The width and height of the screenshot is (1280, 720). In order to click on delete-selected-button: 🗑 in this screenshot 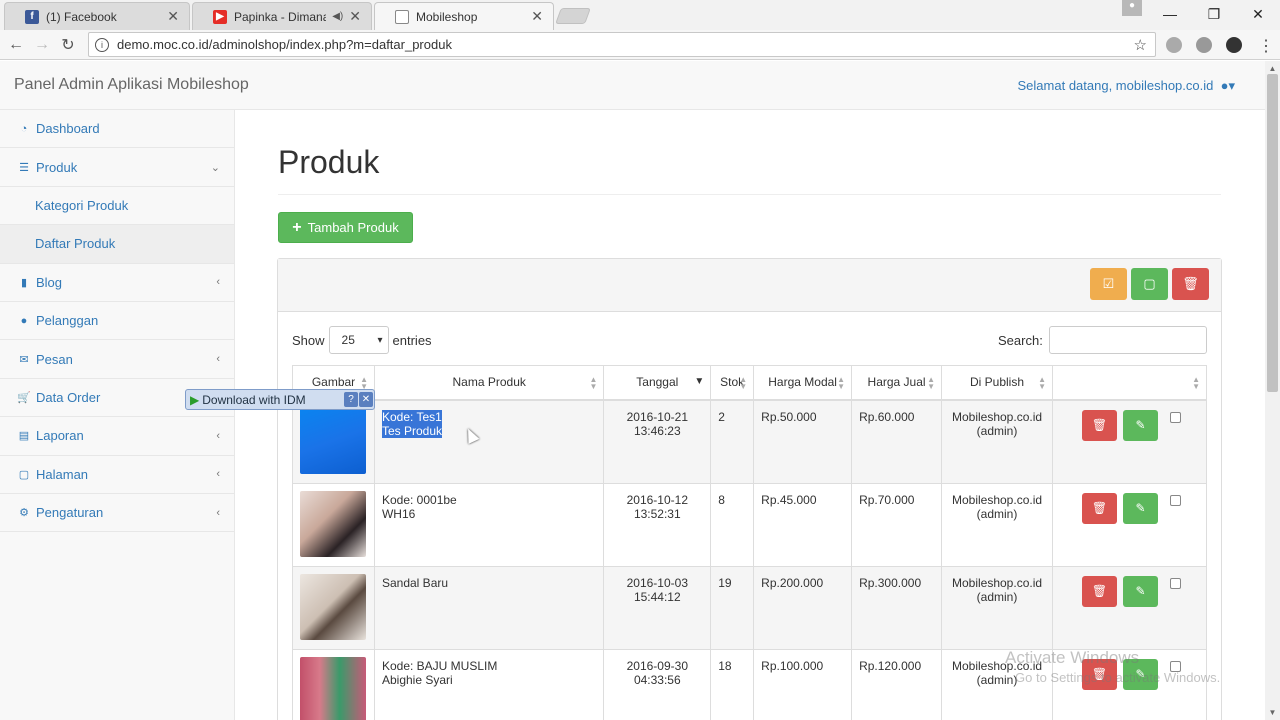, I will do `click(1190, 284)`.